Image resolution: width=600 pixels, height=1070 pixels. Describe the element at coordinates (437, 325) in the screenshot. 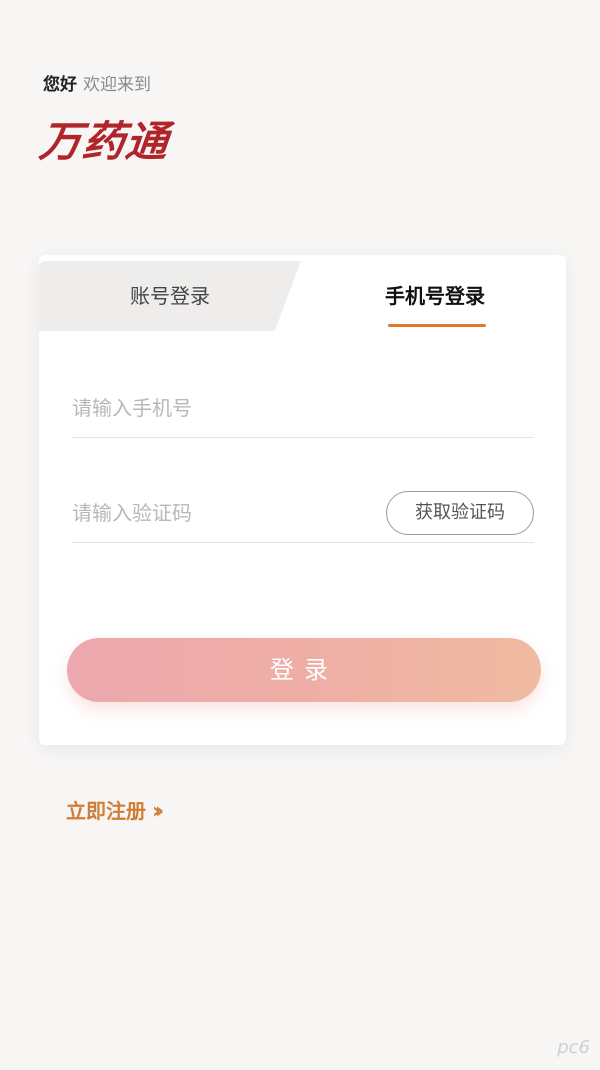

I see `active-tab-indicator` at that location.